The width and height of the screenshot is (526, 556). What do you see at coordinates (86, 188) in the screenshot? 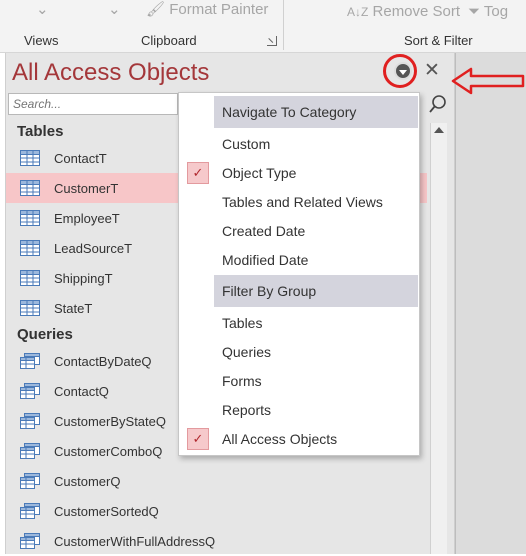
I see `table-item-label: CustomerT` at bounding box center [86, 188].